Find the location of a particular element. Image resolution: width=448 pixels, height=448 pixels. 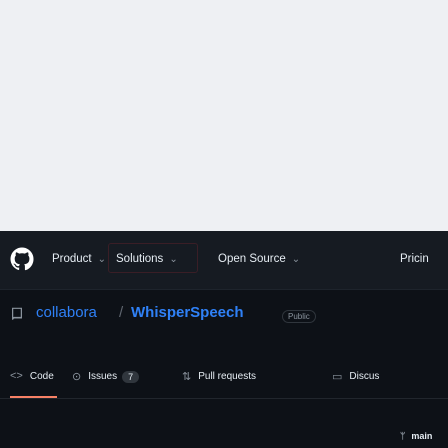

repo-name-link: WhisperSpeech is located at coordinates (187, 312).